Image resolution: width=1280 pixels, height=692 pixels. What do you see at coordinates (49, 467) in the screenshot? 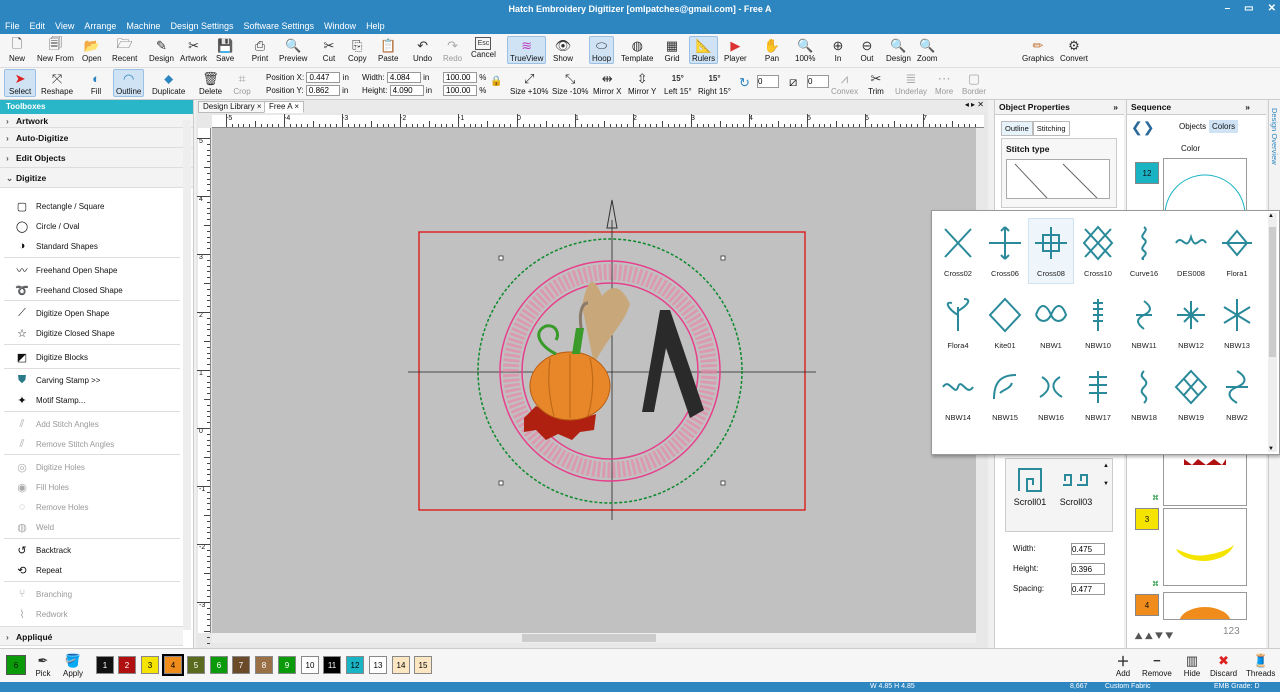
I see `tool-digitize-holes: ◎ Digitize Holes` at bounding box center [49, 467].